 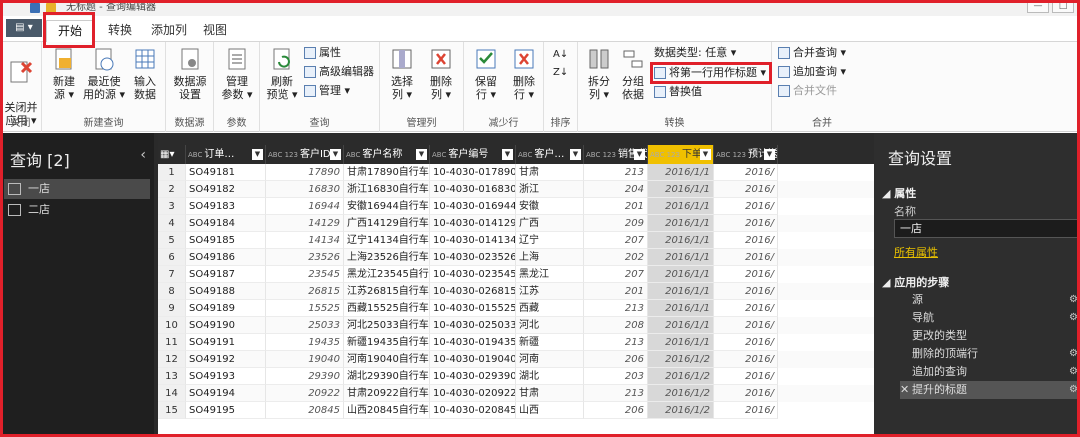 What do you see at coordinates (473, 172) in the screenshot?
I see `table-cell: 10-4030-017890` at bounding box center [473, 172].